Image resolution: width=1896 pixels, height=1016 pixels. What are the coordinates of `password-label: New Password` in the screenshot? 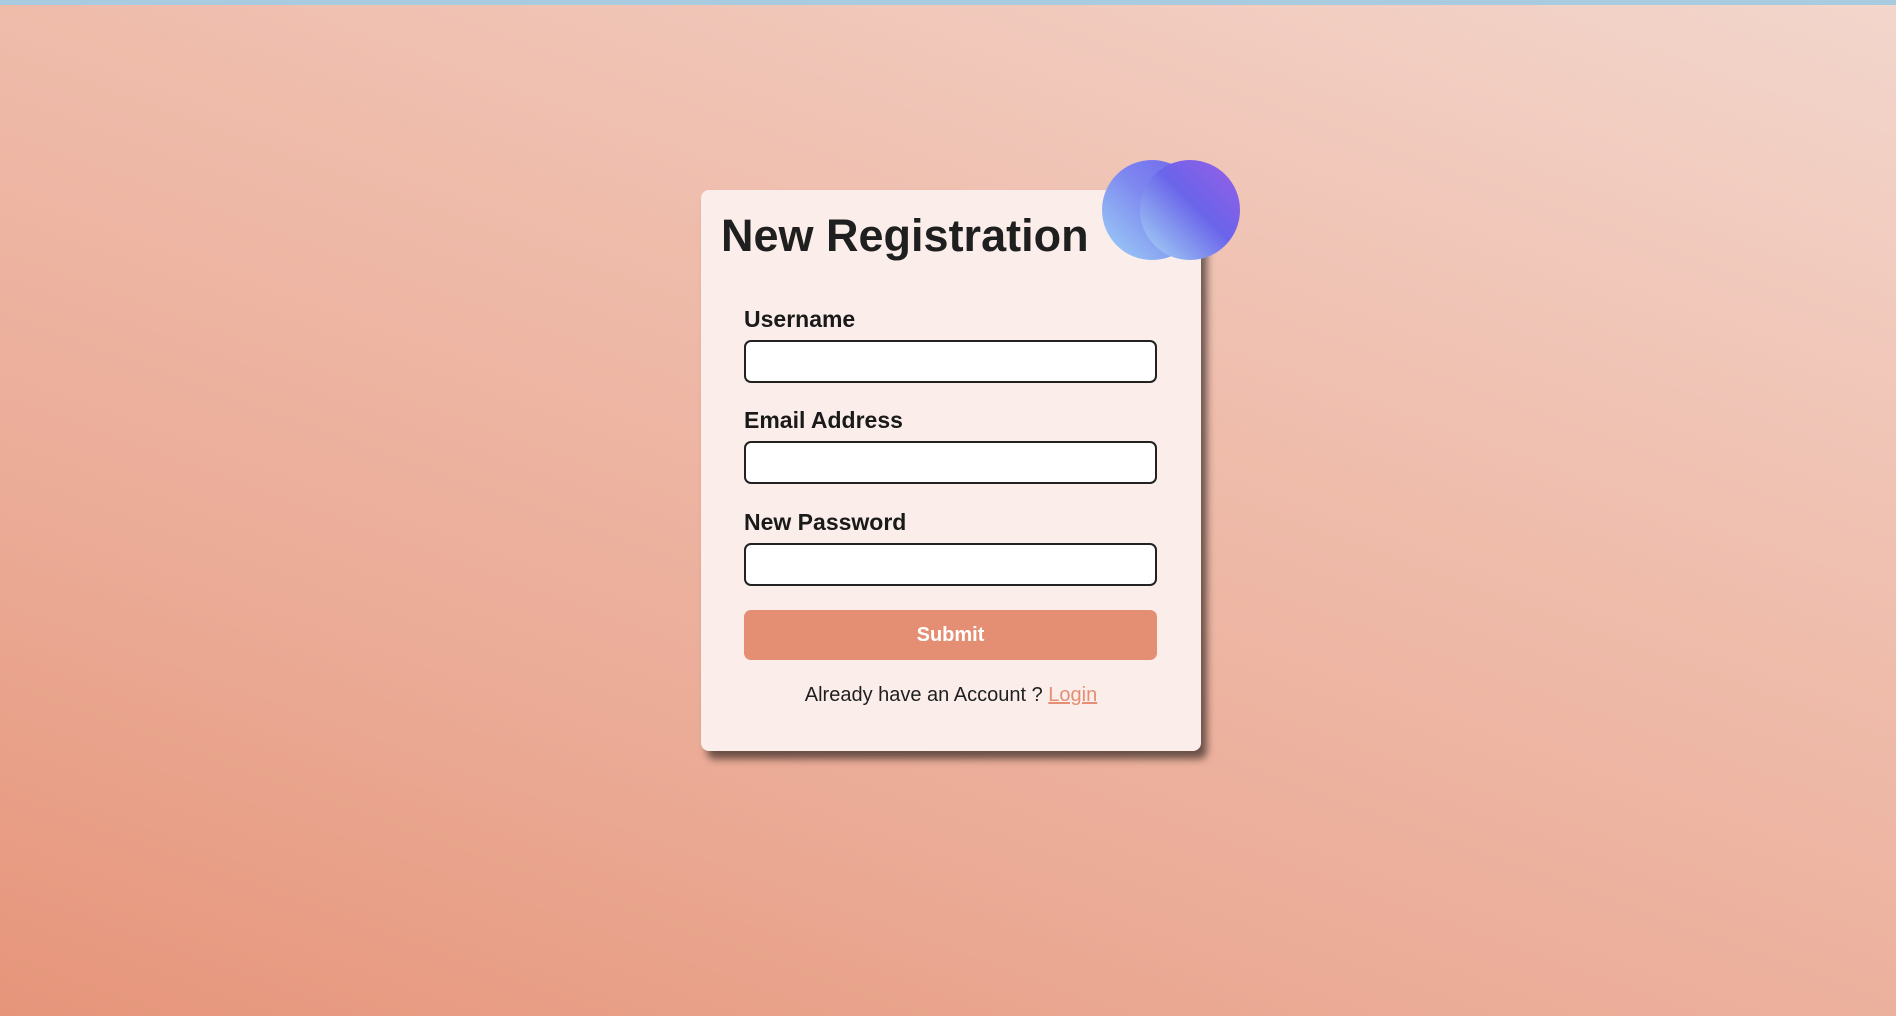 It's located at (825, 522).